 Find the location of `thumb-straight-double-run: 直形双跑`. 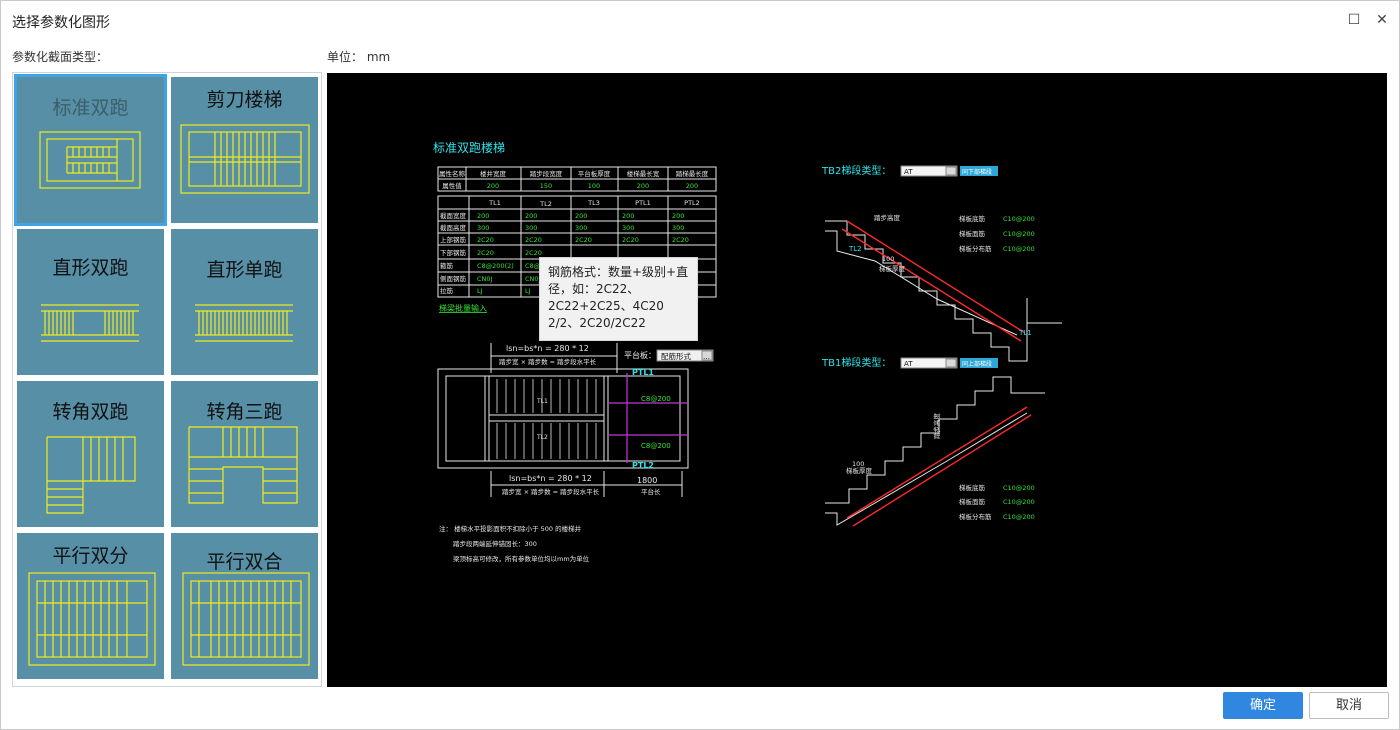

thumb-straight-double-run: 直形双跑 is located at coordinates (90, 302).